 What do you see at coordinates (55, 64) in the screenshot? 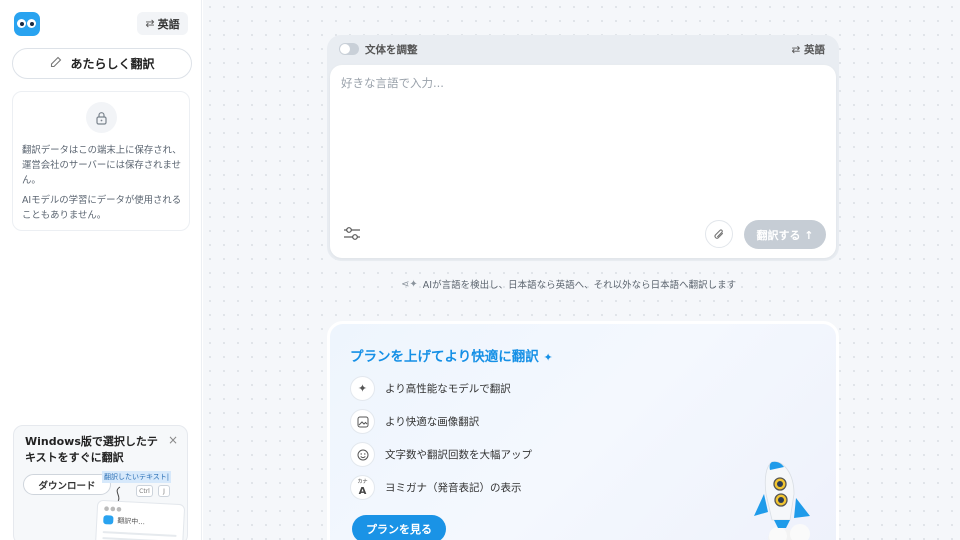
I see `pen-icon` at bounding box center [55, 64].